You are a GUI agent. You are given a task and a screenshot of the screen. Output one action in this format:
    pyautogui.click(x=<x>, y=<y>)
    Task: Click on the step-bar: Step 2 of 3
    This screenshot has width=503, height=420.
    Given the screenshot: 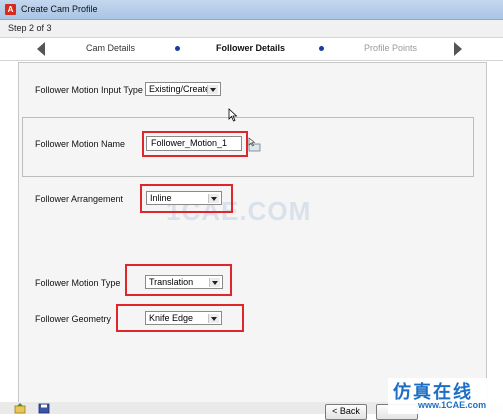 What is the action you would take?
    pyautogui.click(x=251, y=28)
    